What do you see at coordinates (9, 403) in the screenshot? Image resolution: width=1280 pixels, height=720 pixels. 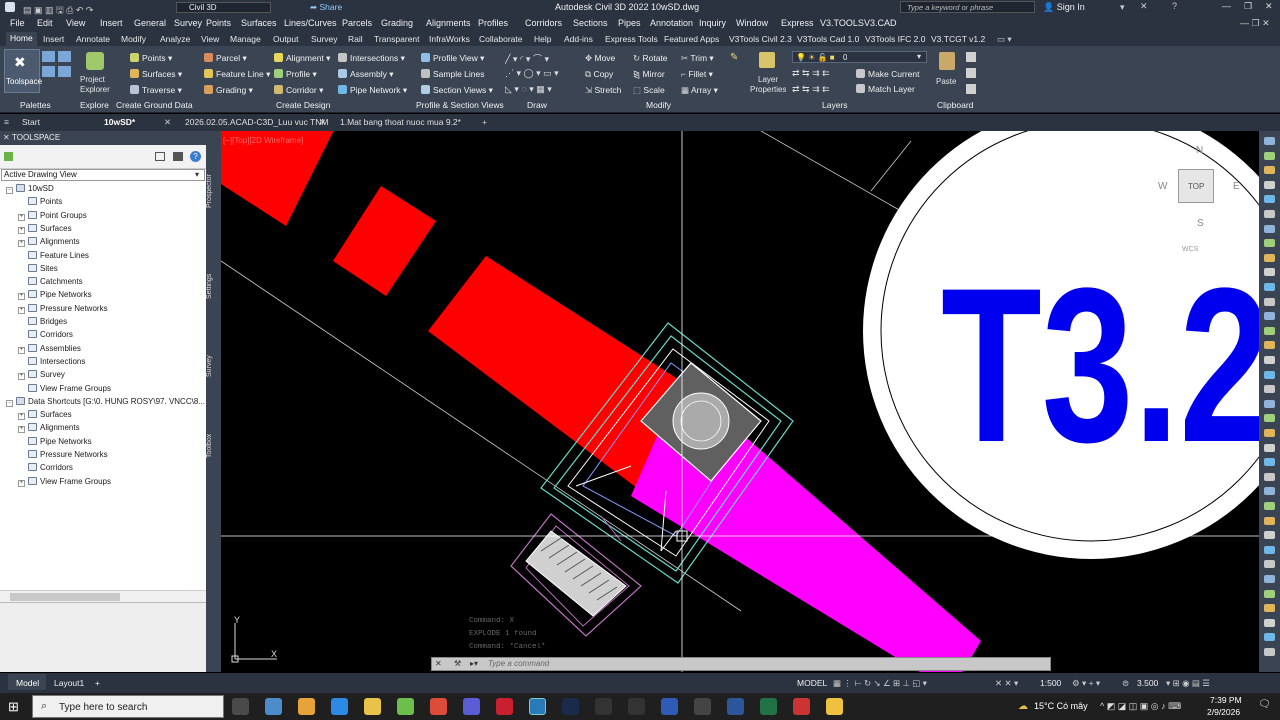 I see `expander-icon: -` at bounding box center [9, 403].